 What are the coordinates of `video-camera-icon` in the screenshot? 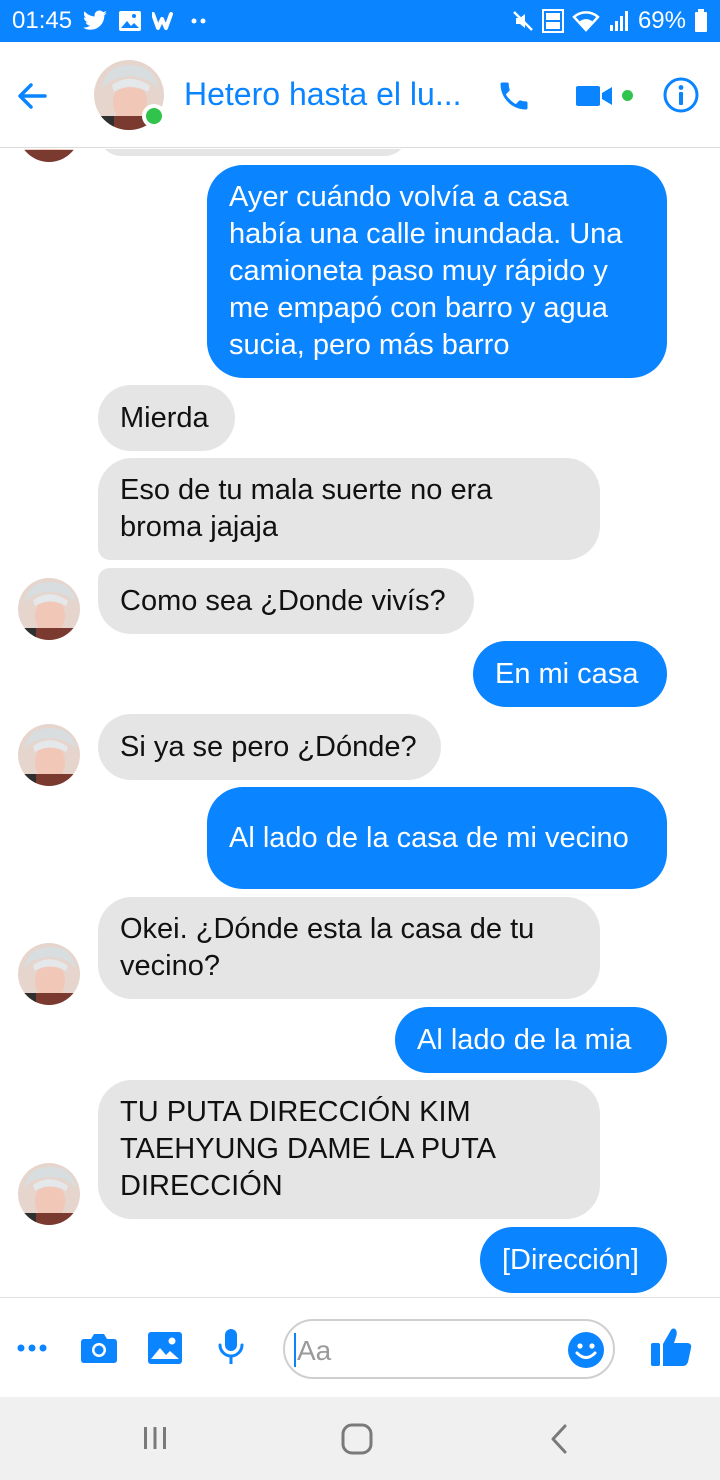 It's located at (594, 96).